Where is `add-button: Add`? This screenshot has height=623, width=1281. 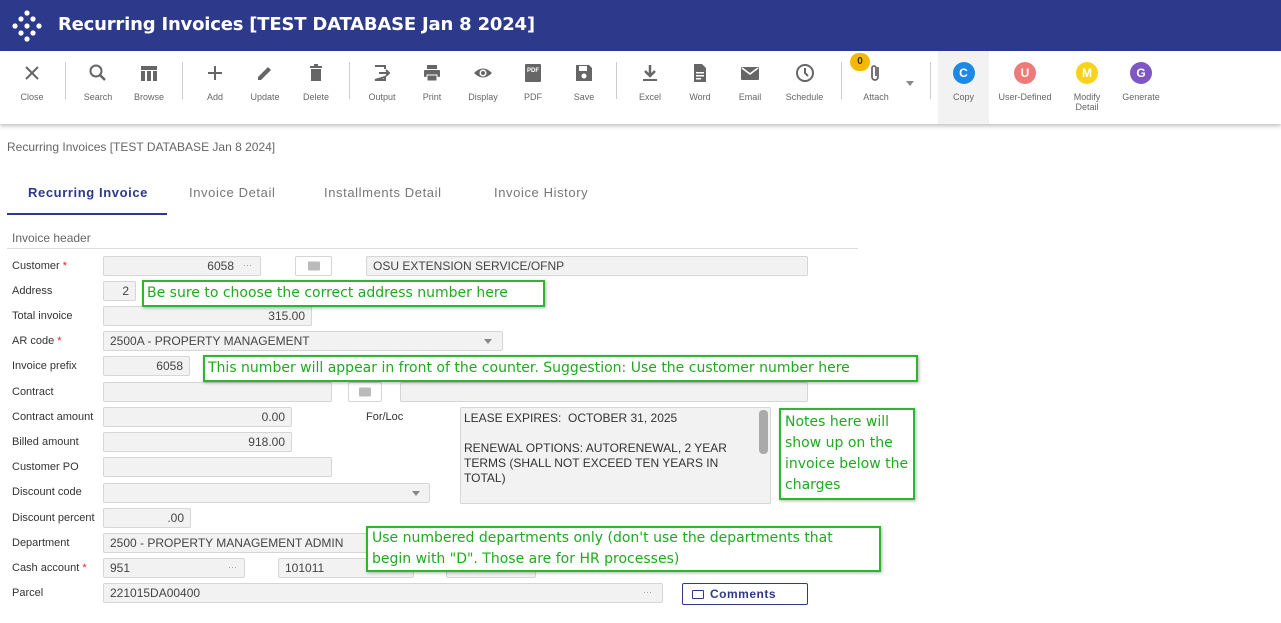 add-button: Add is located at coordinates (215, 87).